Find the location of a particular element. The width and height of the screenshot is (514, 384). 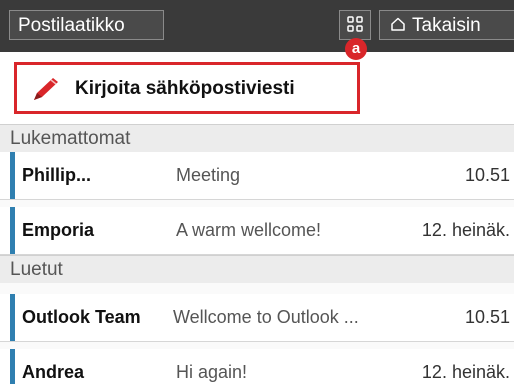

section-title: Luetut is located at coordinates (36, 269).